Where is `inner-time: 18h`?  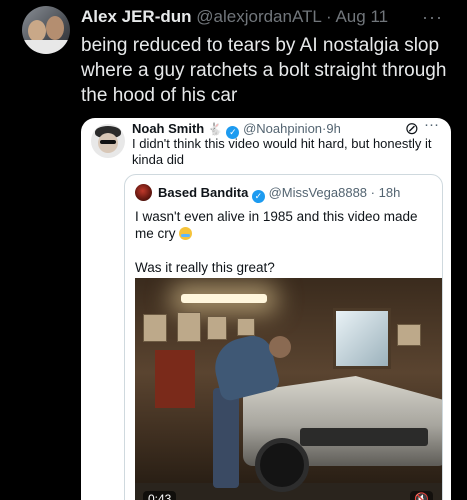
inner-time: 18h is located at coordinates (389, 192).